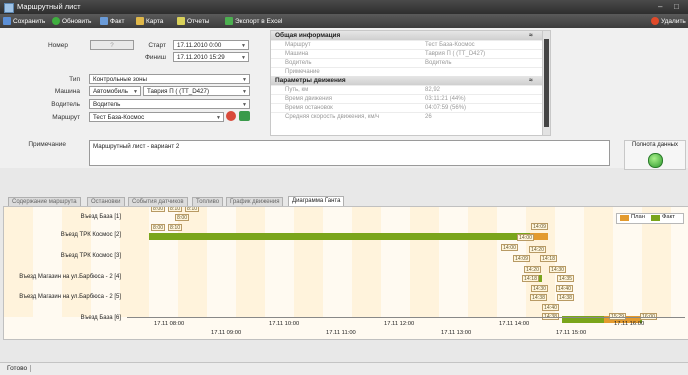  Describe the element at coordinates (302, 72) in the screenshot. I see `info-key: Примечание` at that location.